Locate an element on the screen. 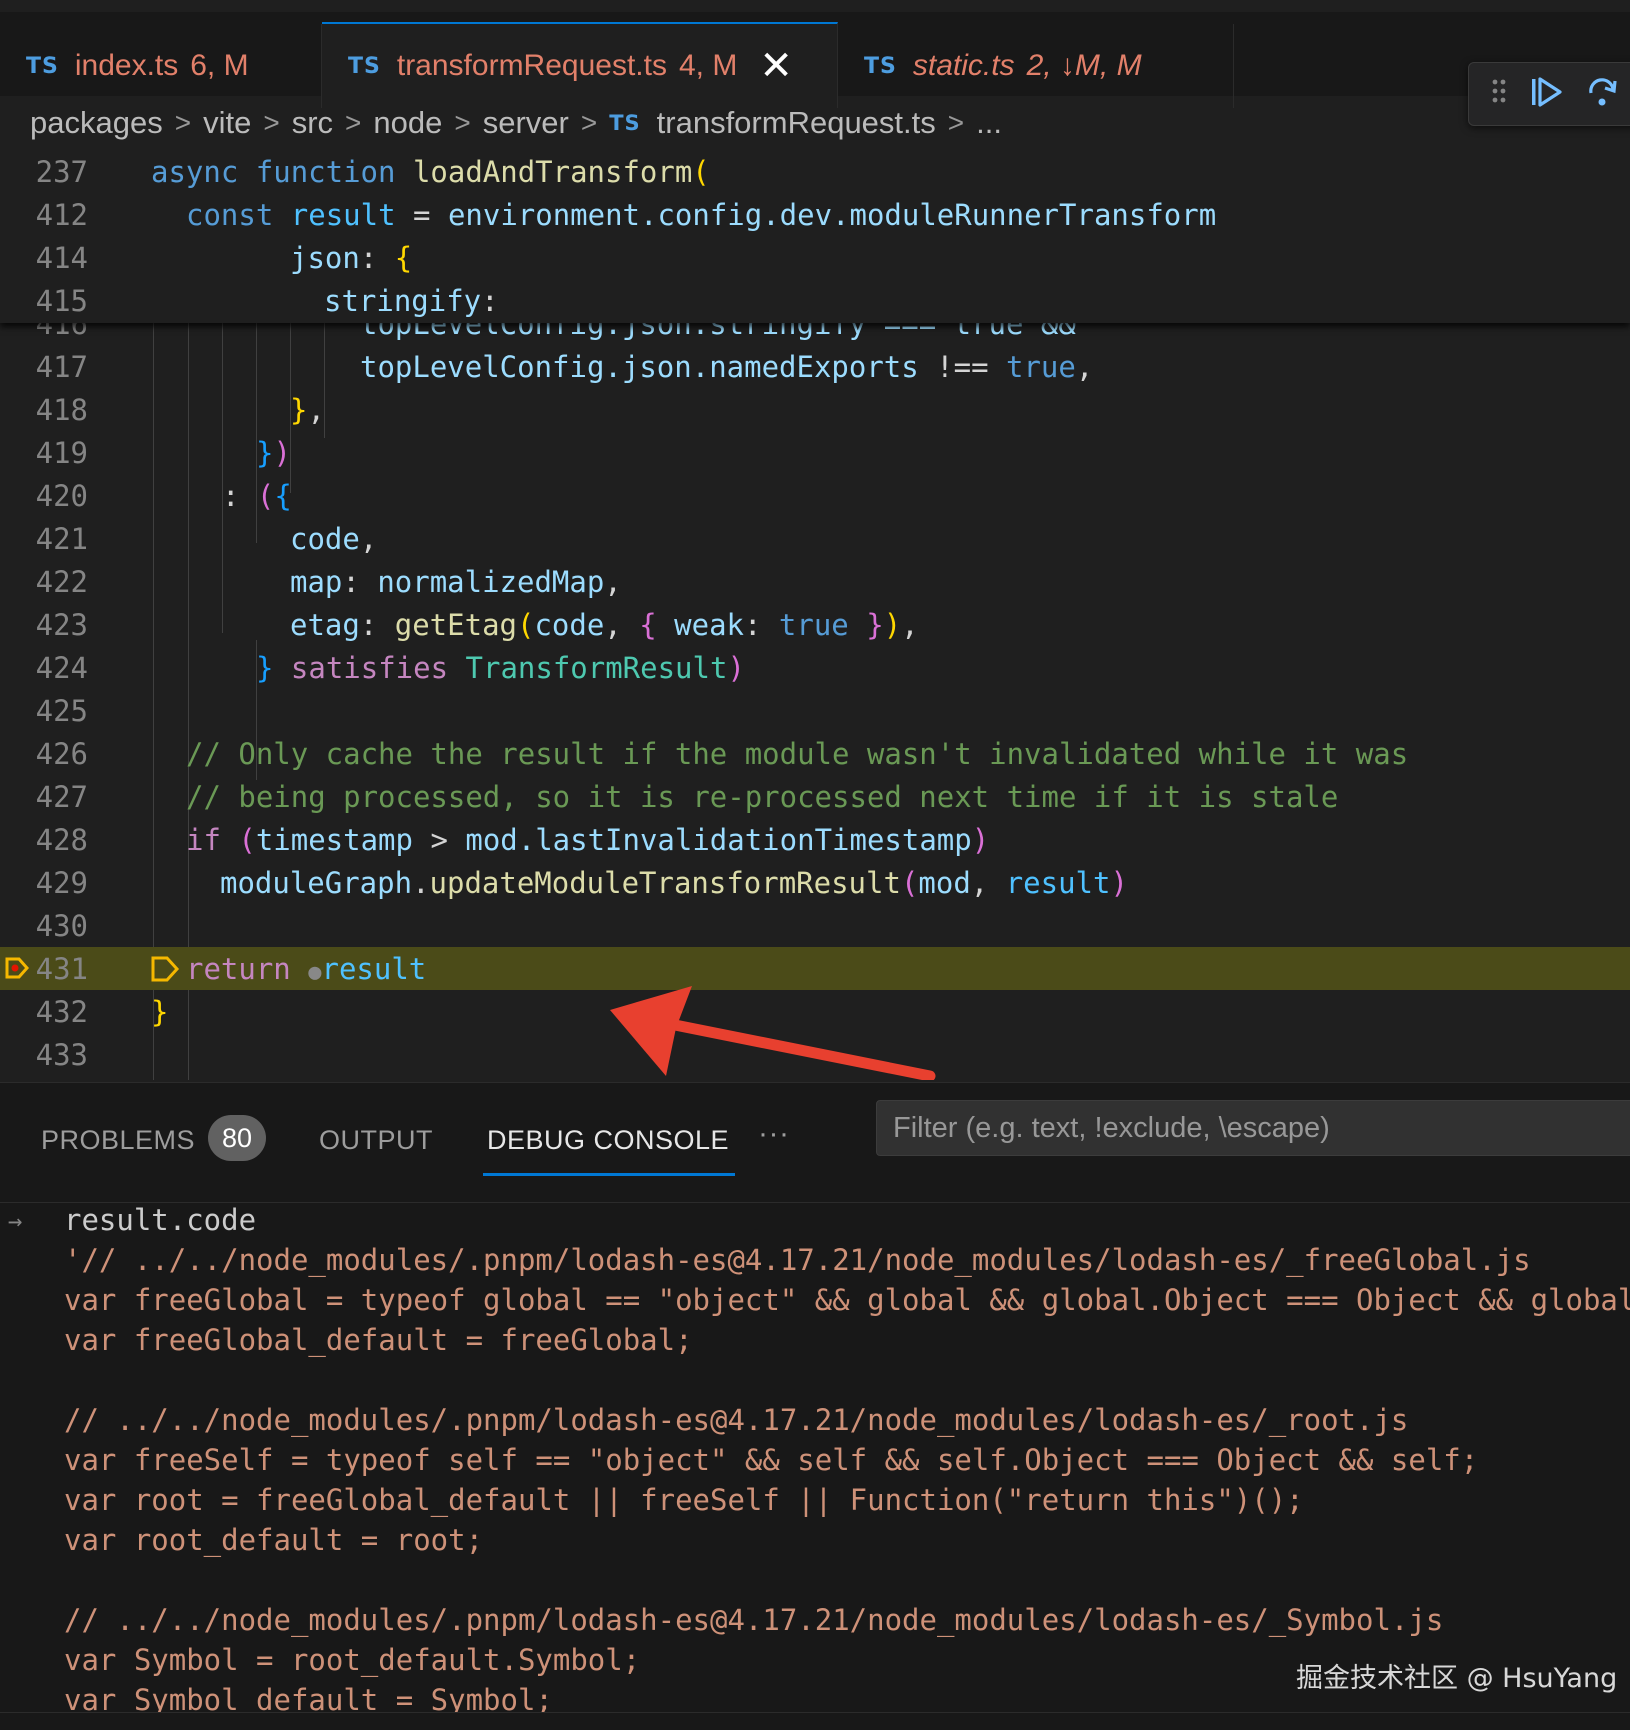 This screenshot has width=1630, height=1730. line-number: 433 is located at coordinates (61, 1054).